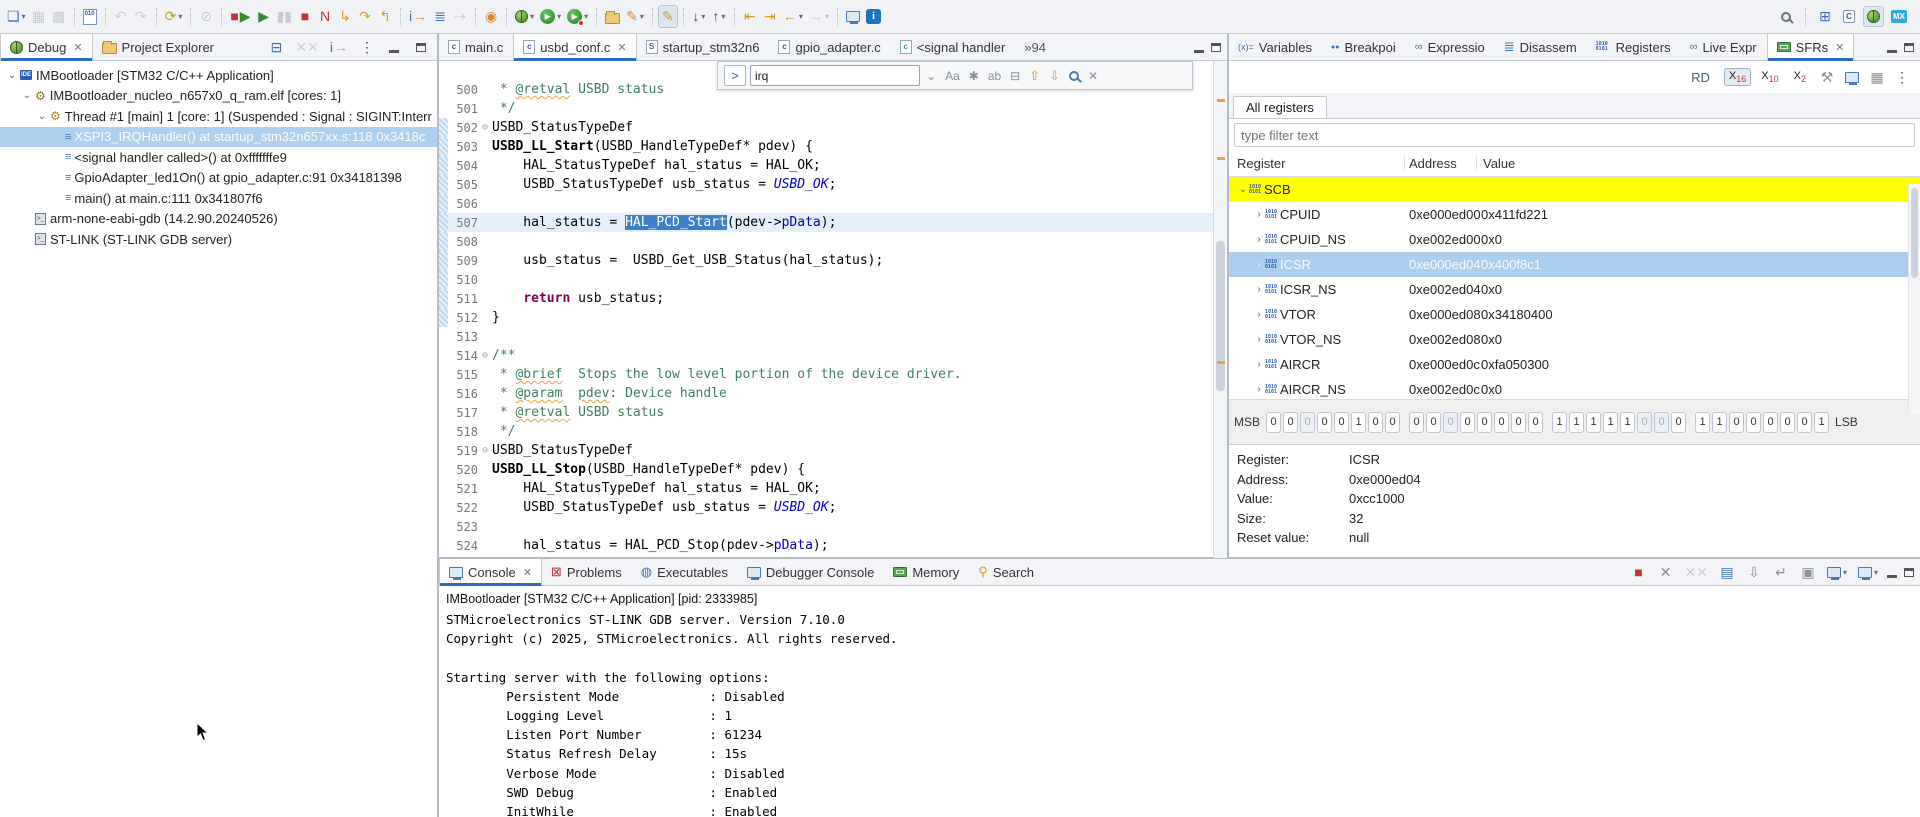 This screenshot has width=1920, height=817. I want to click on console-tab-problems: ⊠ Problems, so click(587, 572).